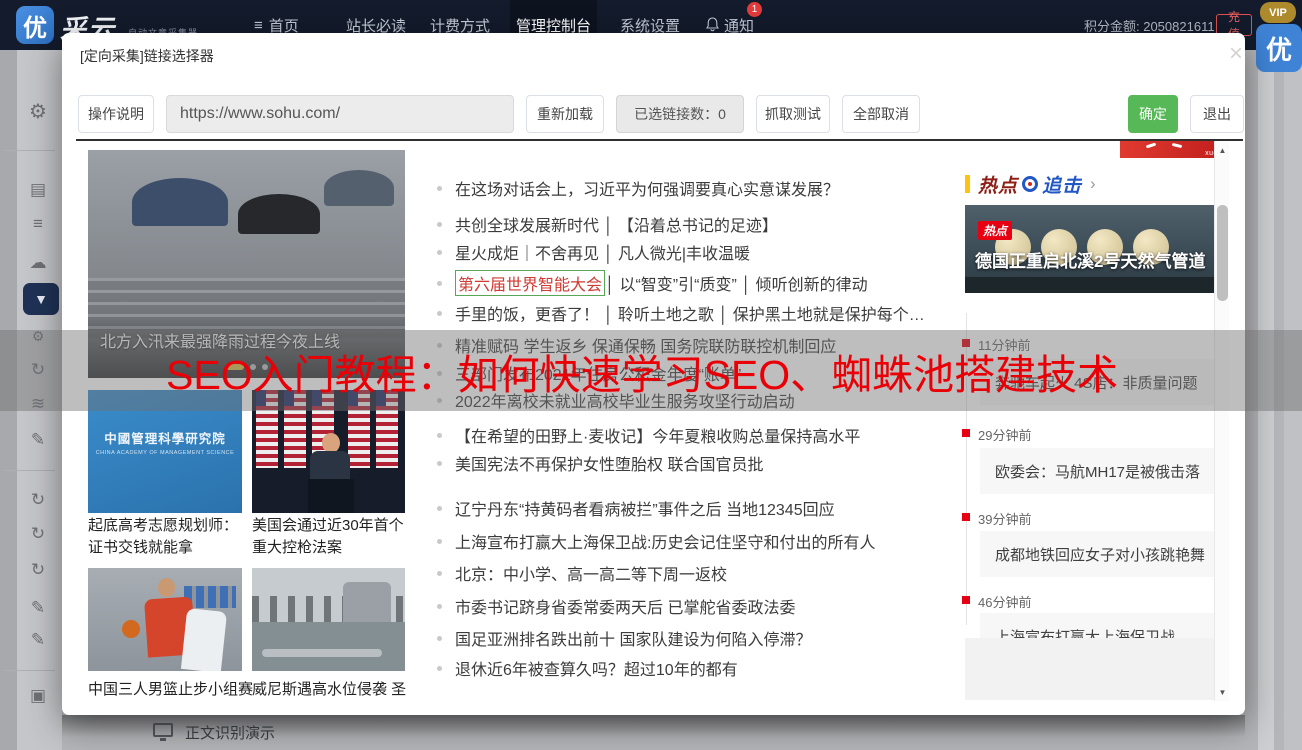 This screenshot has height=750, width=1302. Describe the element at coordinates (163, 732) in the screenshot. I see `monitor-icon` at that location.